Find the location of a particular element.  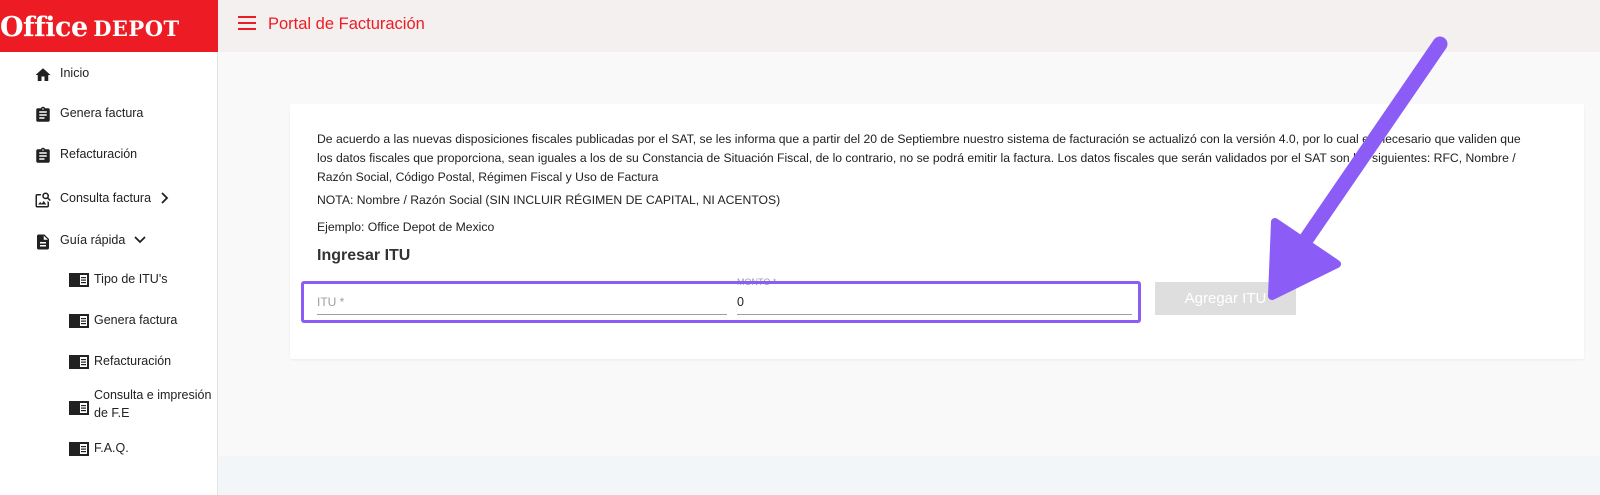

logo-text: Office DEPOT is located at coordinates (90, 27).